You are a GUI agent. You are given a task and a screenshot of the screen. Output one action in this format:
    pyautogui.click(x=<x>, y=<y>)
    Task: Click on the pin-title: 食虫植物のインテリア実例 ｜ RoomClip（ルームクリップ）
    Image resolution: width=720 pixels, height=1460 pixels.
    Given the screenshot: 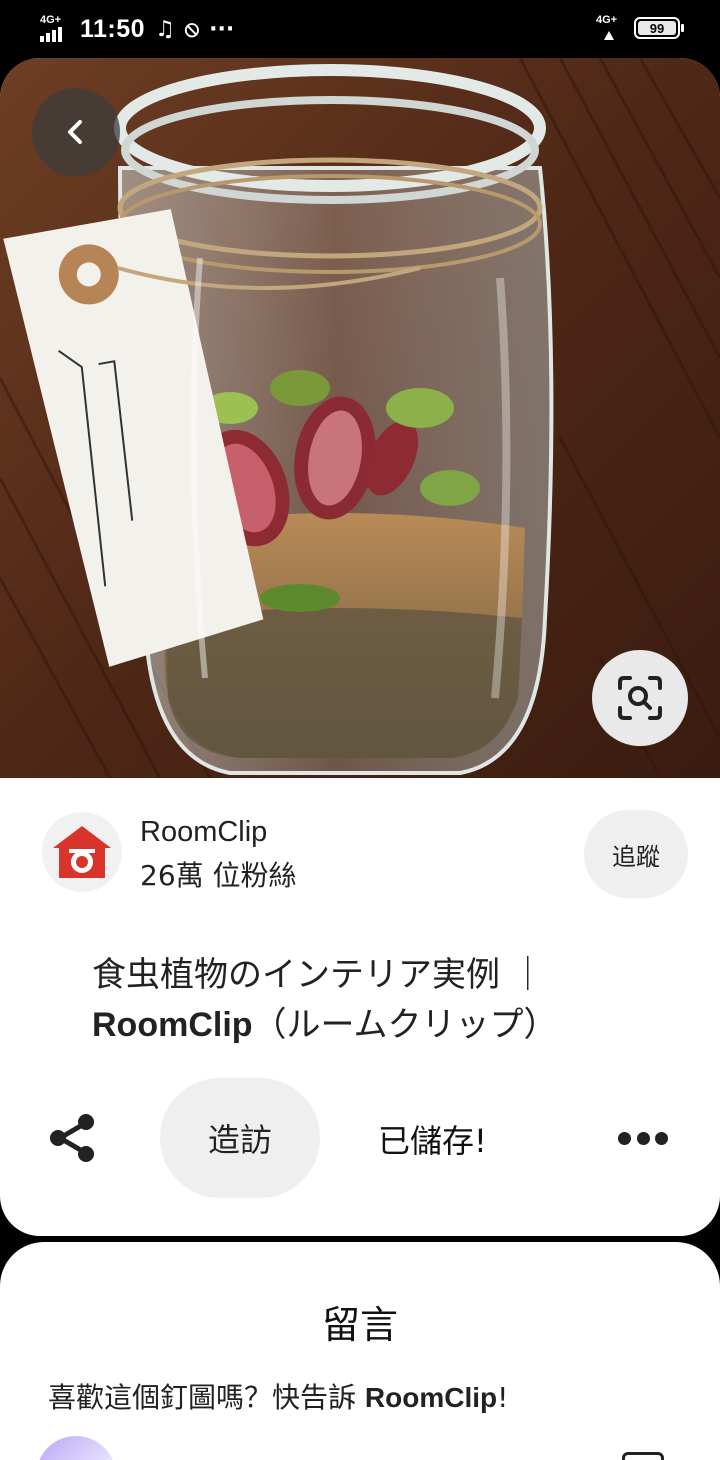 What is the action you would take?
    pyautogui.click(x=372, y=1000)
    